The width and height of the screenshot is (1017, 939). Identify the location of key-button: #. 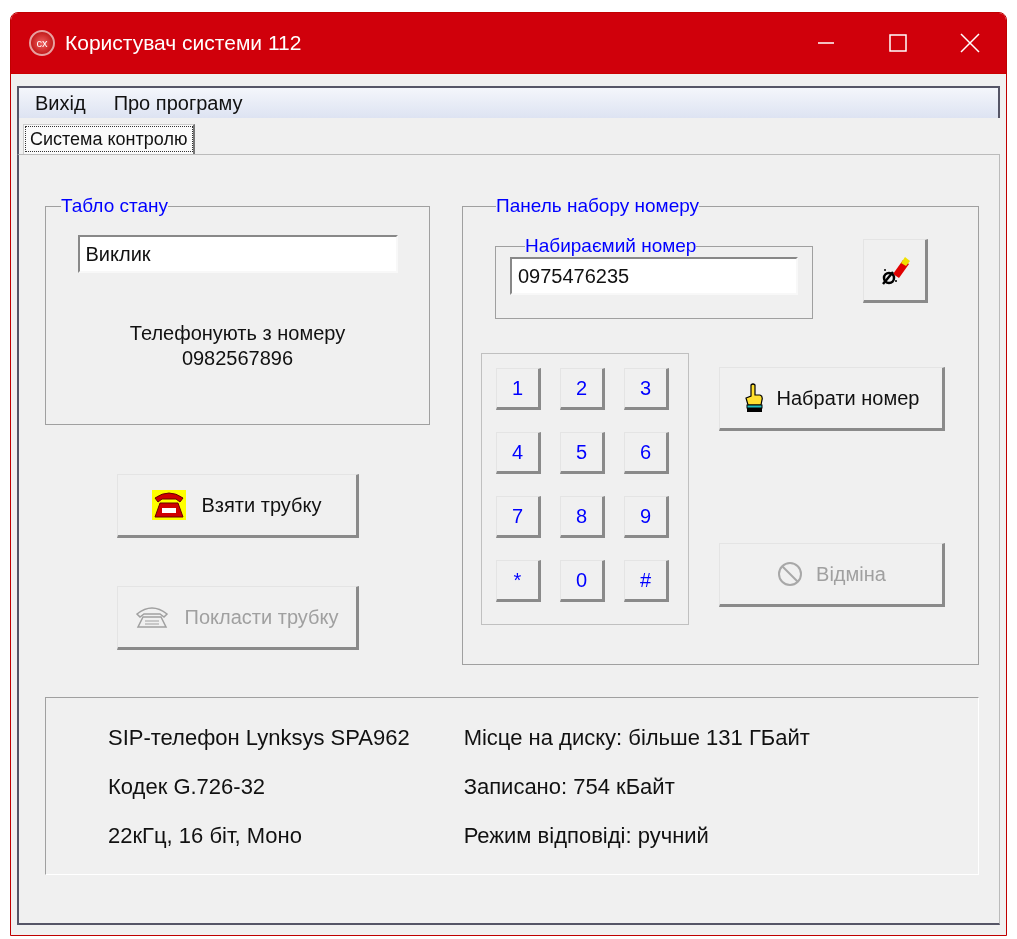
(646, 581).